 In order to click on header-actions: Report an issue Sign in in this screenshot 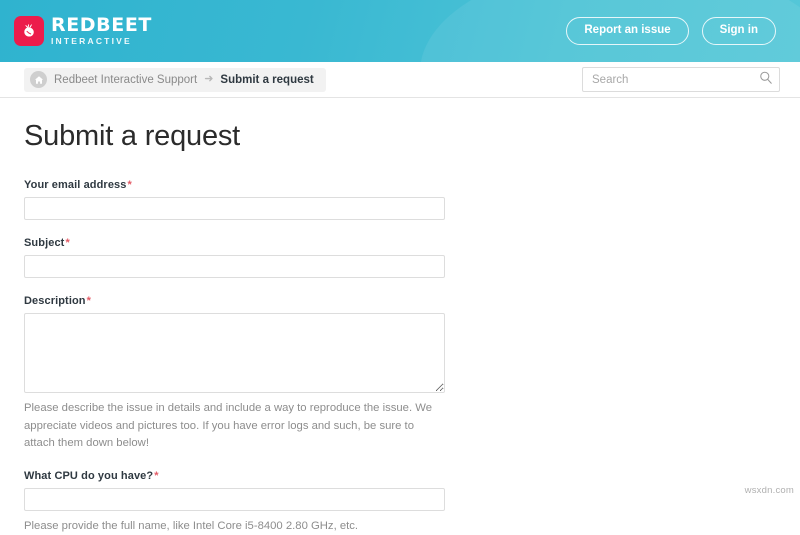, I will do `click(671, 31)`.